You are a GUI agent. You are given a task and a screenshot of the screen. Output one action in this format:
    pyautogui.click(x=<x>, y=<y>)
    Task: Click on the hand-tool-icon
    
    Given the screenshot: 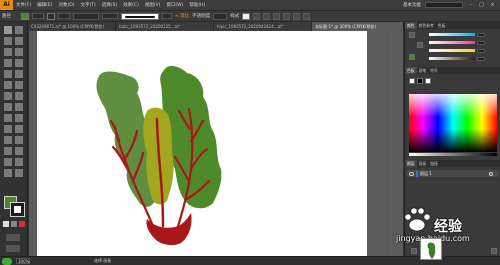 What is the action you would take?
    pyautogui.click(x=8, y=173)
    